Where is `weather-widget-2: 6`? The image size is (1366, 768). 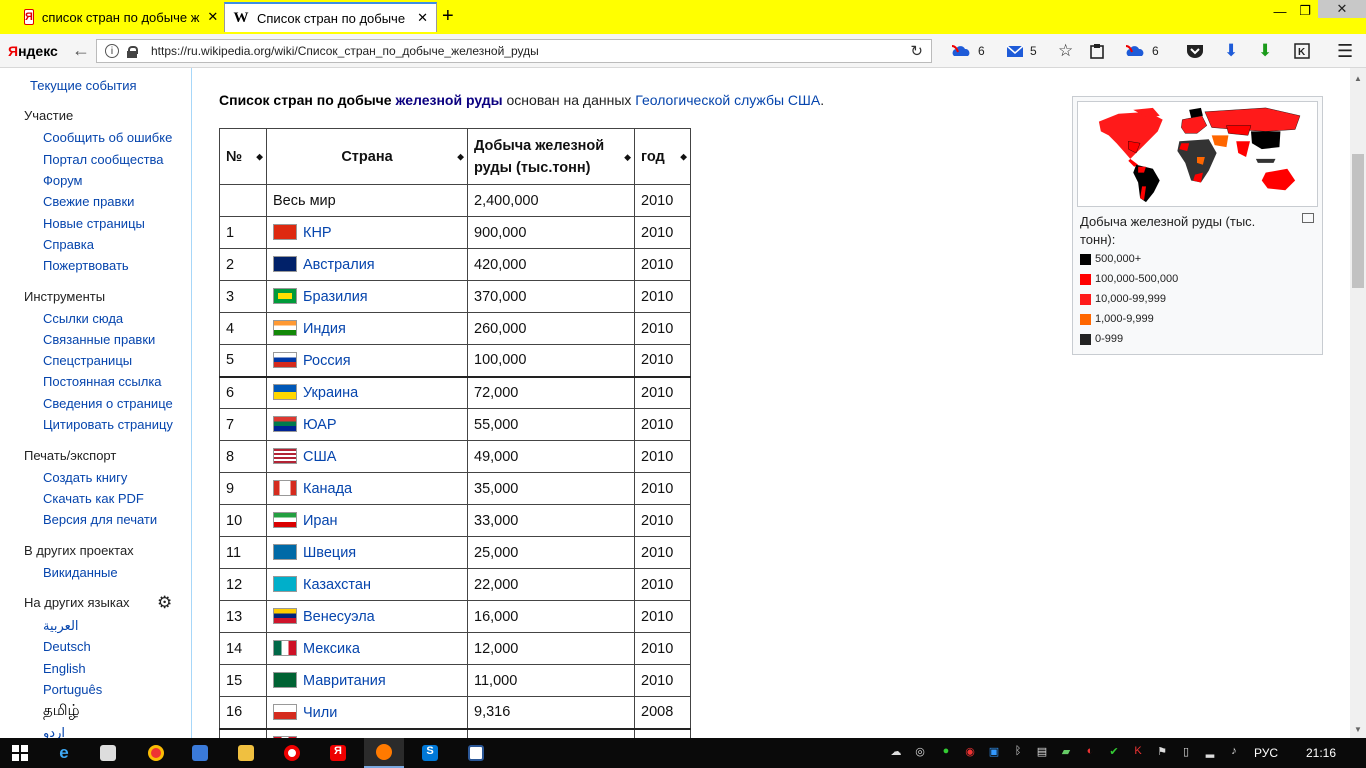 weather-widget-2: 6 is located at coordinates (1141, 51).